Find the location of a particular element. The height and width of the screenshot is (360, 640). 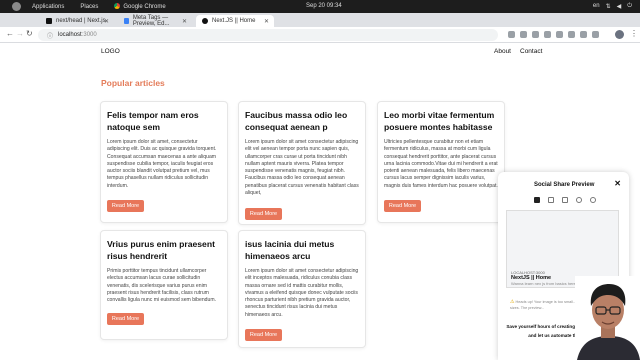

os-logo-icon is located at coordinates (16, 6).